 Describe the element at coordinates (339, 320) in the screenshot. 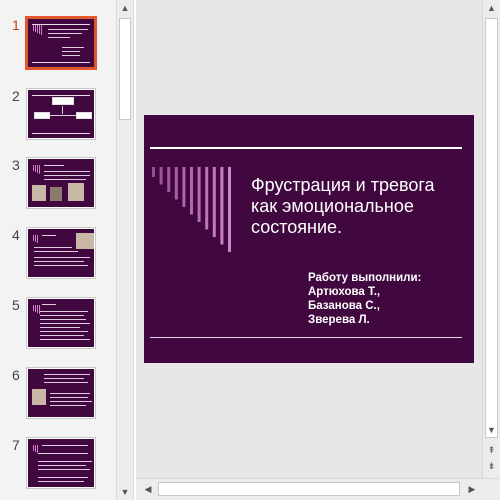

I see `author-name: Зверева Л.` at that location.